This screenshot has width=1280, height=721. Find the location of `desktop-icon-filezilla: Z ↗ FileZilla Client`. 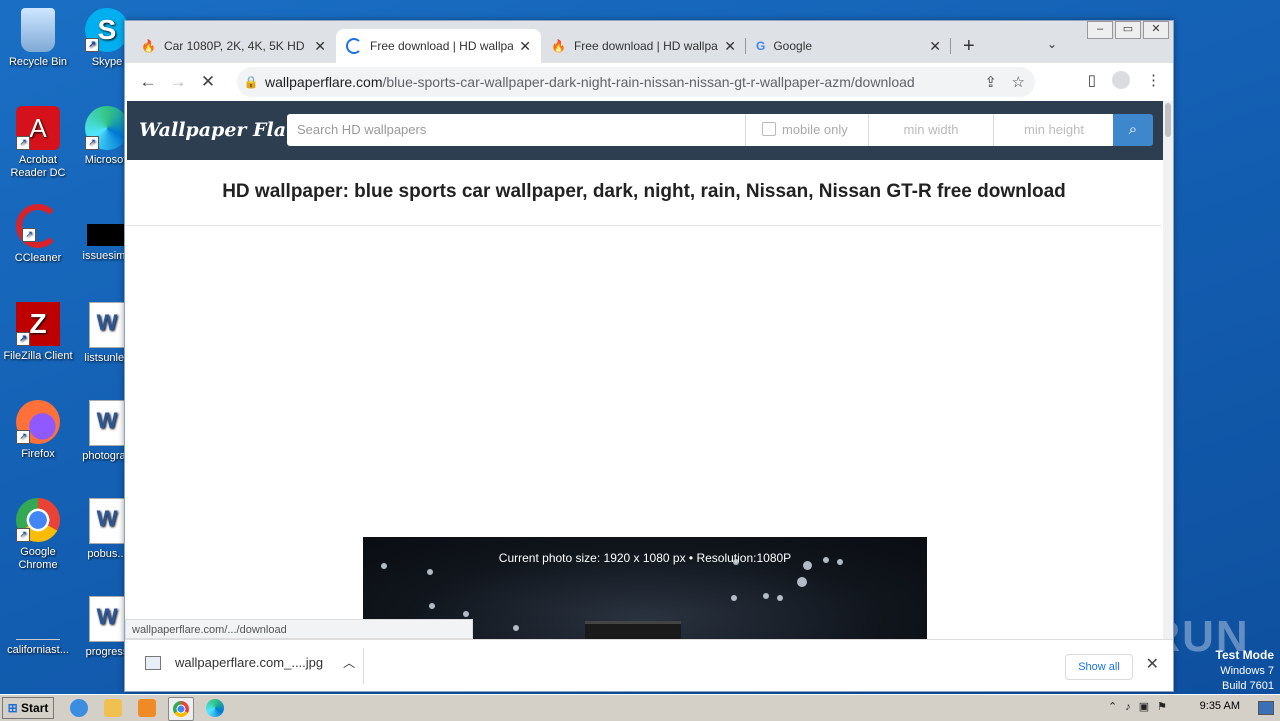

desktop-icon-filezilla: Z ↗ FileZilla Client is located at coordinates (38, 332).